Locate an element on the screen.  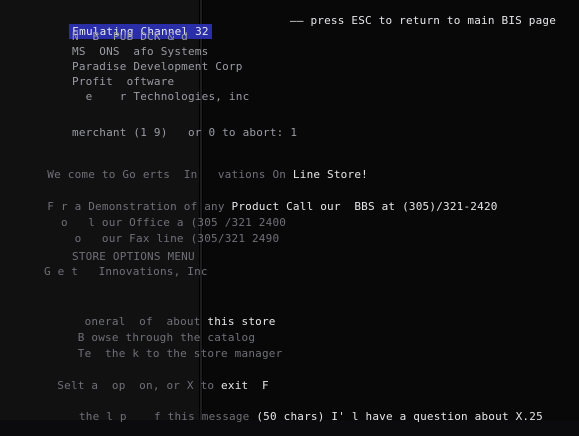
option-prompt-text: Selt a op on, or X to is located at coordinates (139, 385).